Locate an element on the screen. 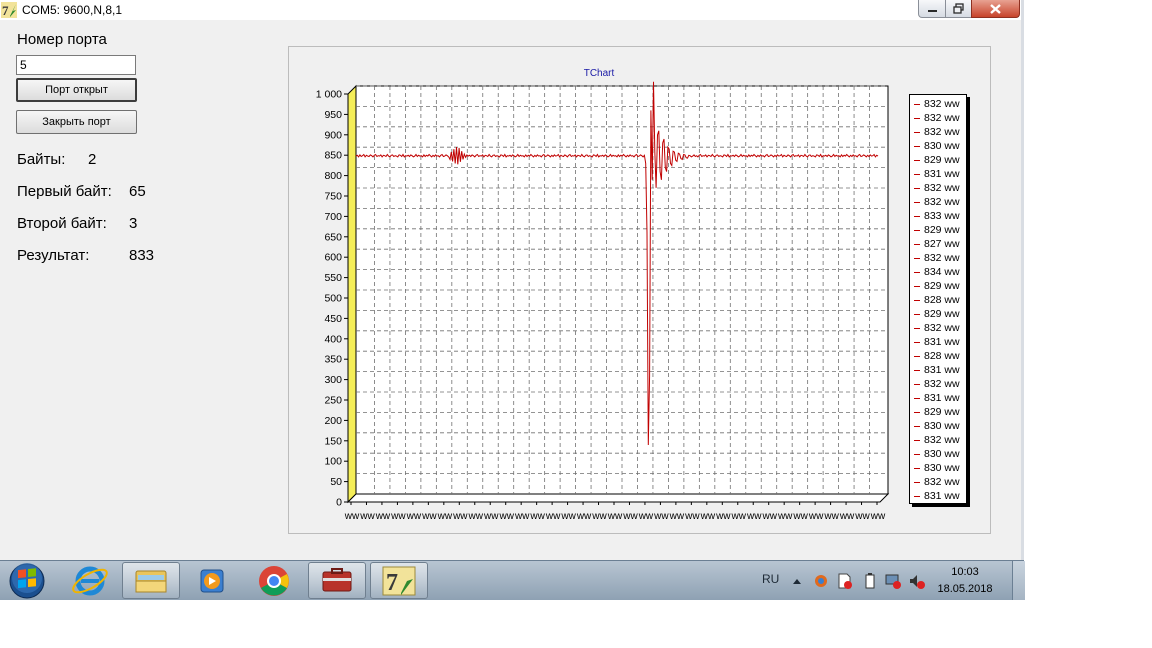 The width and height of the screenshot is (1152, 648). taskbar-file-explorer is located at coordinates (151, 580).